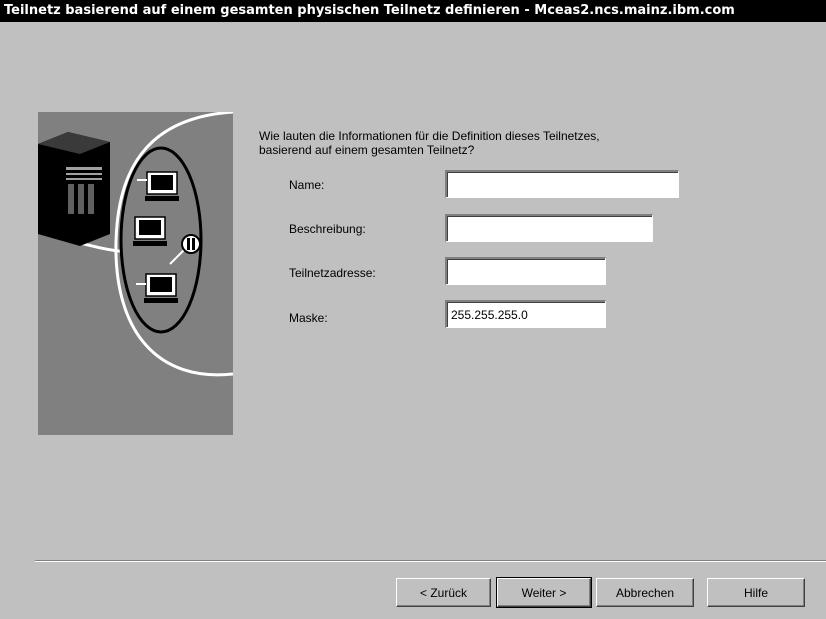 Image resolution: width=826 pixels, height=619 pixels. Describe the element at coordinates (525, 314) in the screenshot. I see `mask-field` at that location.